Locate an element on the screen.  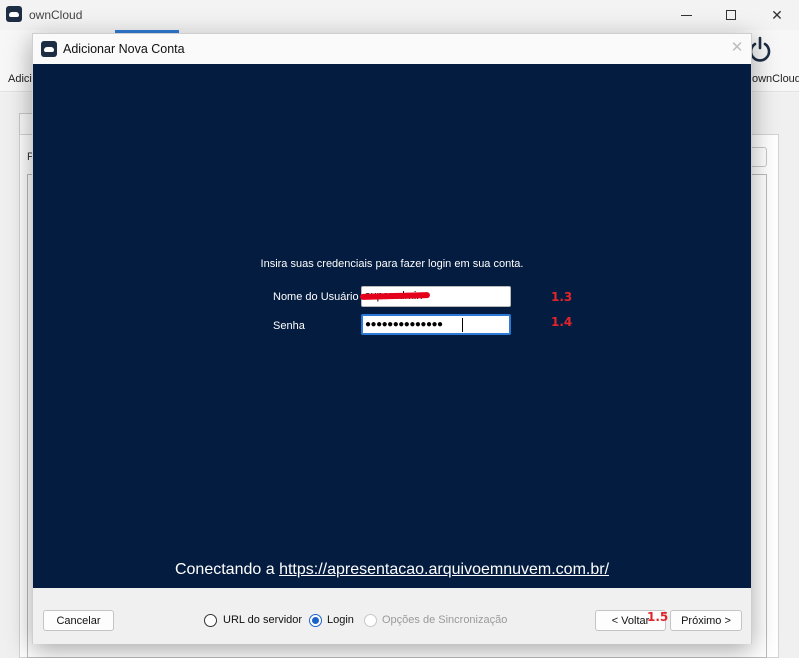
minimize-icon is located at coordinates (686, 15).